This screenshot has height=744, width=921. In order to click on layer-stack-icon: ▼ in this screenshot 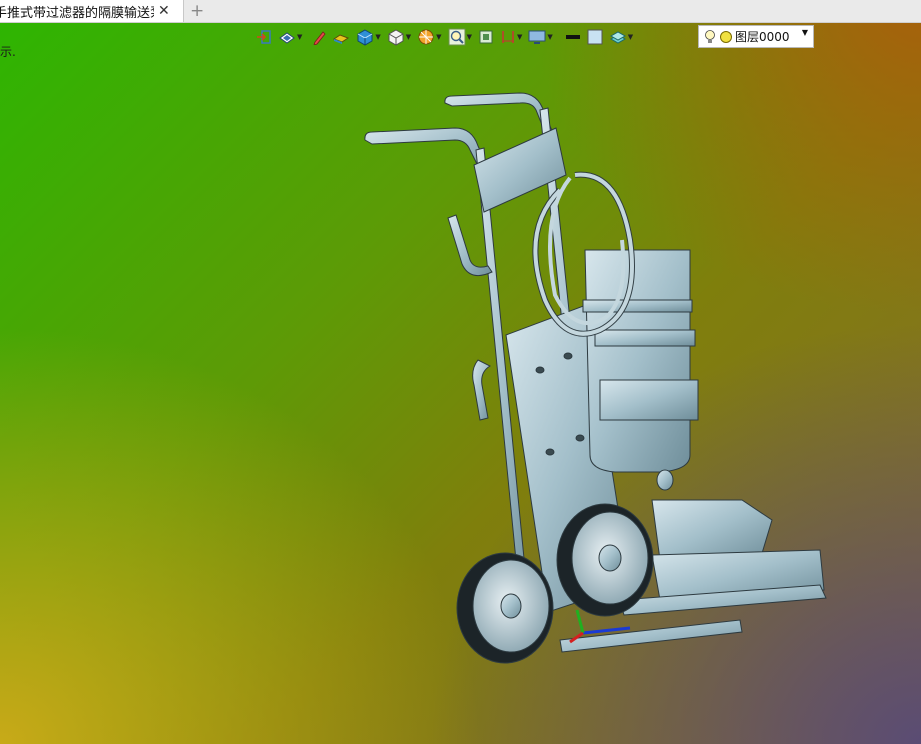, I will do `click(621, 37)`.